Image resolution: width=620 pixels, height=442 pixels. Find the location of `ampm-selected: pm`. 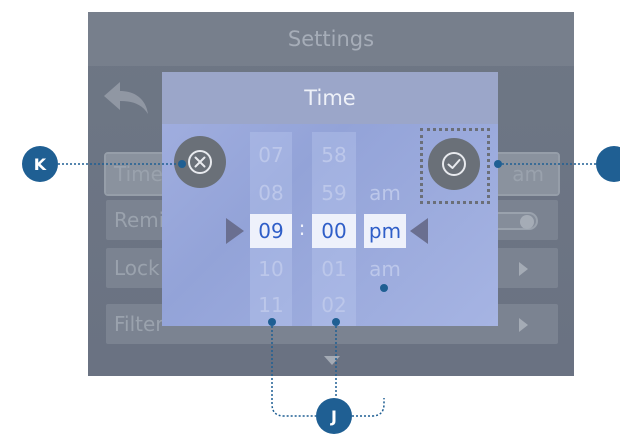

ampm-selected: pm is located at coordinates (385, 231).